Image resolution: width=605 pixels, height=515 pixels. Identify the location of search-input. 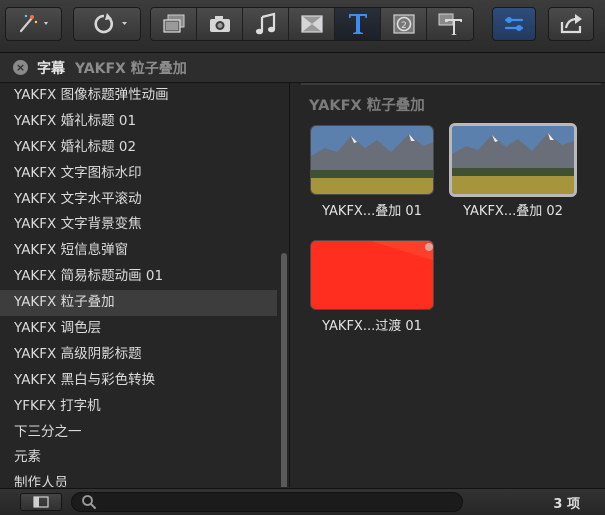
(267, 502).